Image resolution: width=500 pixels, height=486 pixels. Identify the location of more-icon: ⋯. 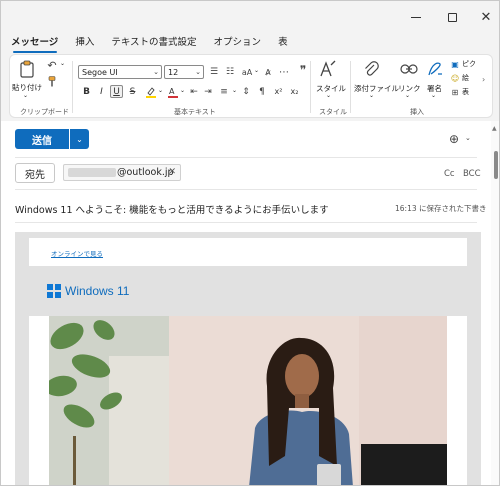
(284, 72).